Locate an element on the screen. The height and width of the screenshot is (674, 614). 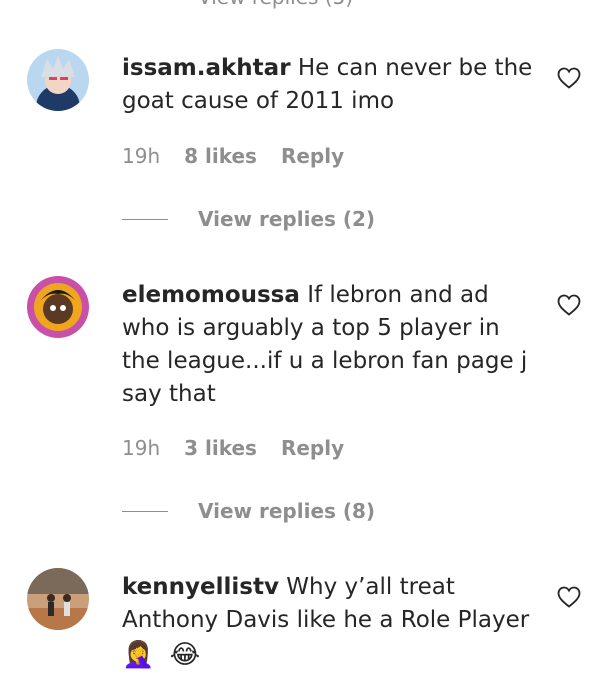
facepalm-emoji-icon: 🤦‍♀️ is located at coordinates (138, 655).